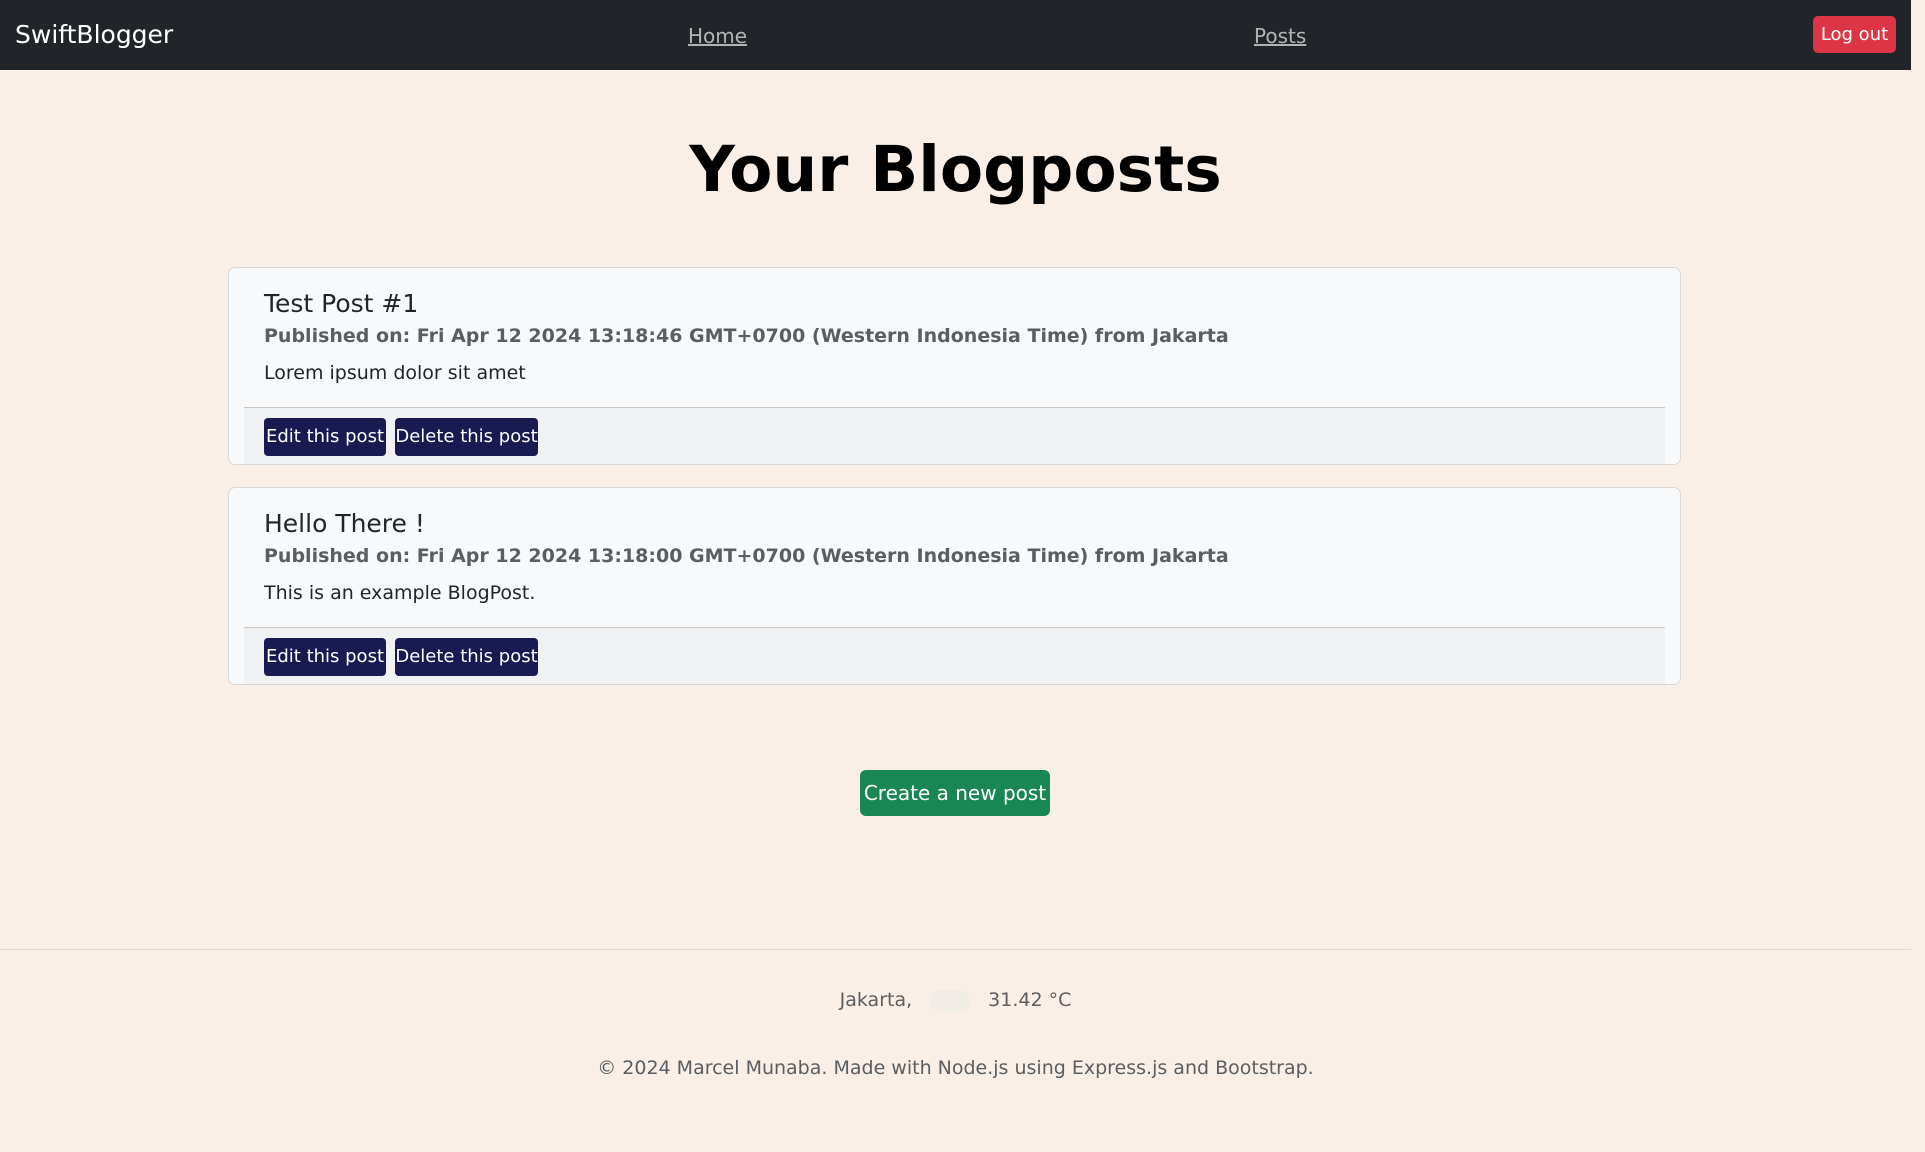 Image resolution: width=1925 pixels, height=1152 pixels. What do you see at coordinates (344, 523) in the screenshot?
I see `post-title: Hello There !` at bounding box center [344, 523].